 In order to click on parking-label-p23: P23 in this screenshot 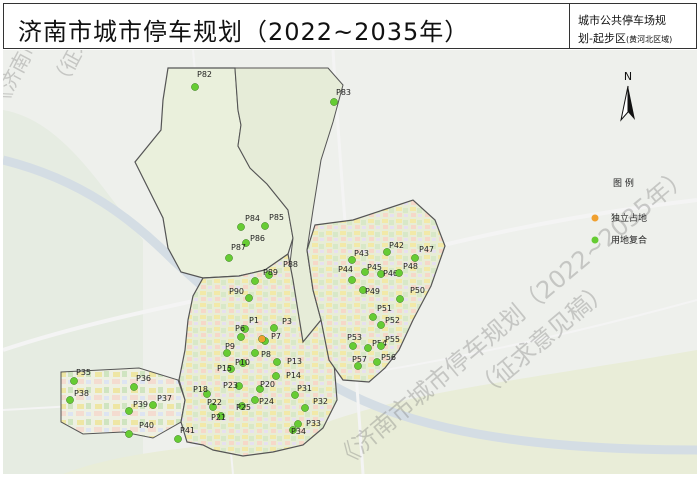, I will do `click(230, 385)`.